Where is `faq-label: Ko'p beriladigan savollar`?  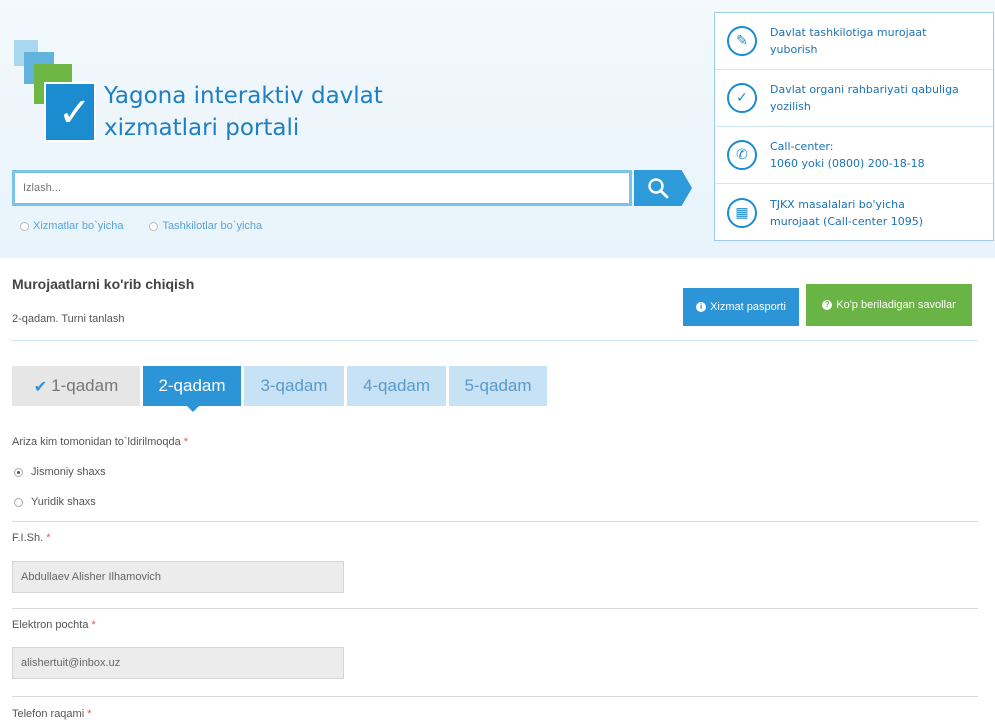
faq-label: Ko'p beriladigan savollar is located at coordinates (896, 305).